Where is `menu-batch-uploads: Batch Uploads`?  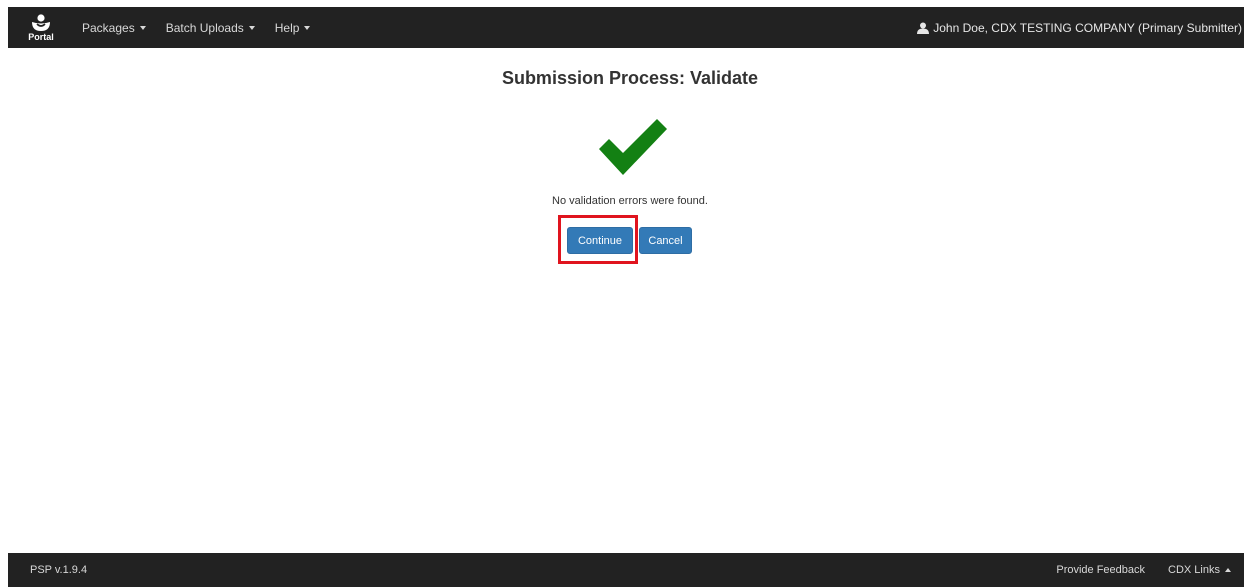 menu-batch-uploads: Batch Uploads is located at coordinates (210, 28).